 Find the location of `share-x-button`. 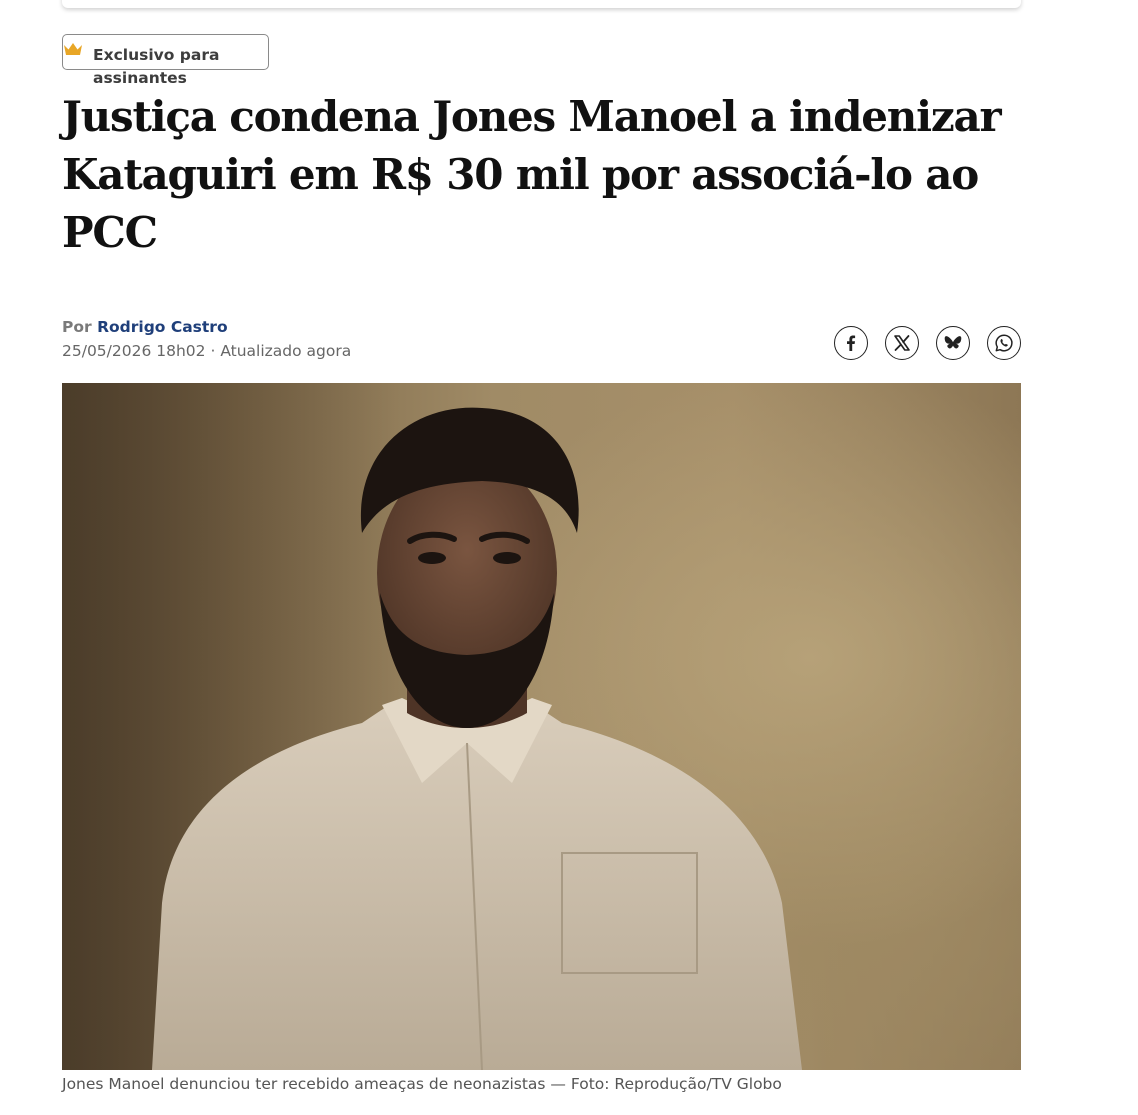

share-x-button is located at coordinates (902, 343).